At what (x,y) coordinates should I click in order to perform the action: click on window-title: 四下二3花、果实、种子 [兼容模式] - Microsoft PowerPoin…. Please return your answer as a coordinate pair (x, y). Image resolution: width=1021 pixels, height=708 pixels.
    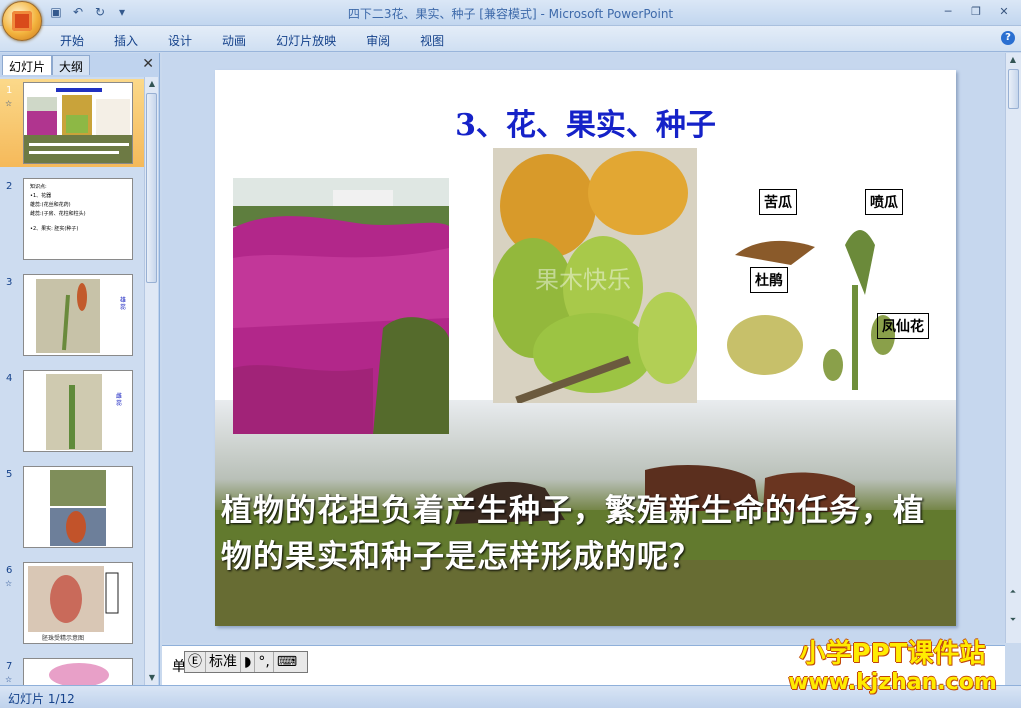
    Looking at the image, I should click on (510, 14).